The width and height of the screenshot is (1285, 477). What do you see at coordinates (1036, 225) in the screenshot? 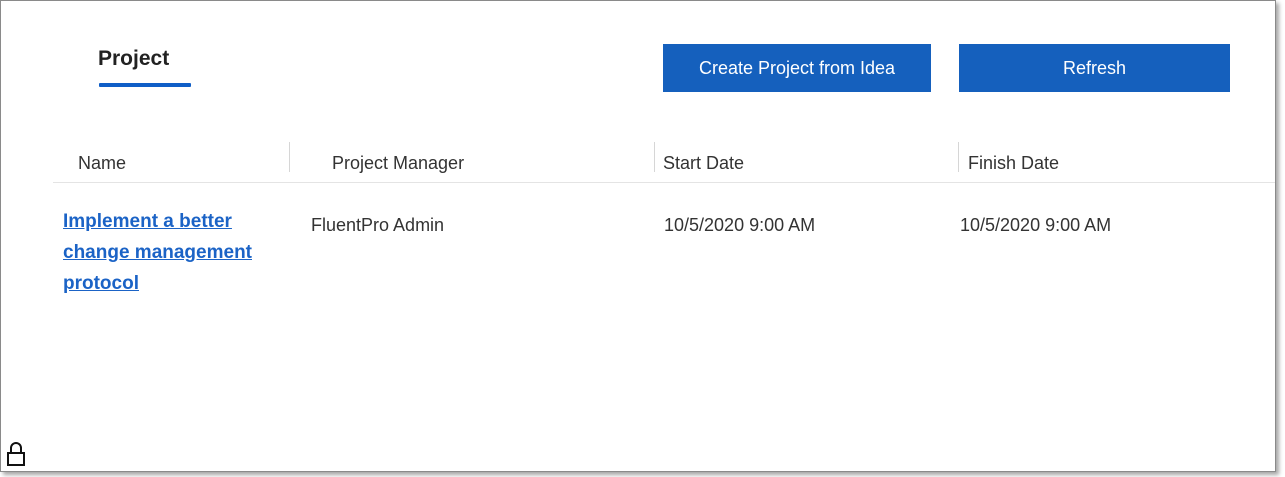
I see `finish-date-cell: 10/5/2020 9:00 AM` at bounding box center [1036, 225].